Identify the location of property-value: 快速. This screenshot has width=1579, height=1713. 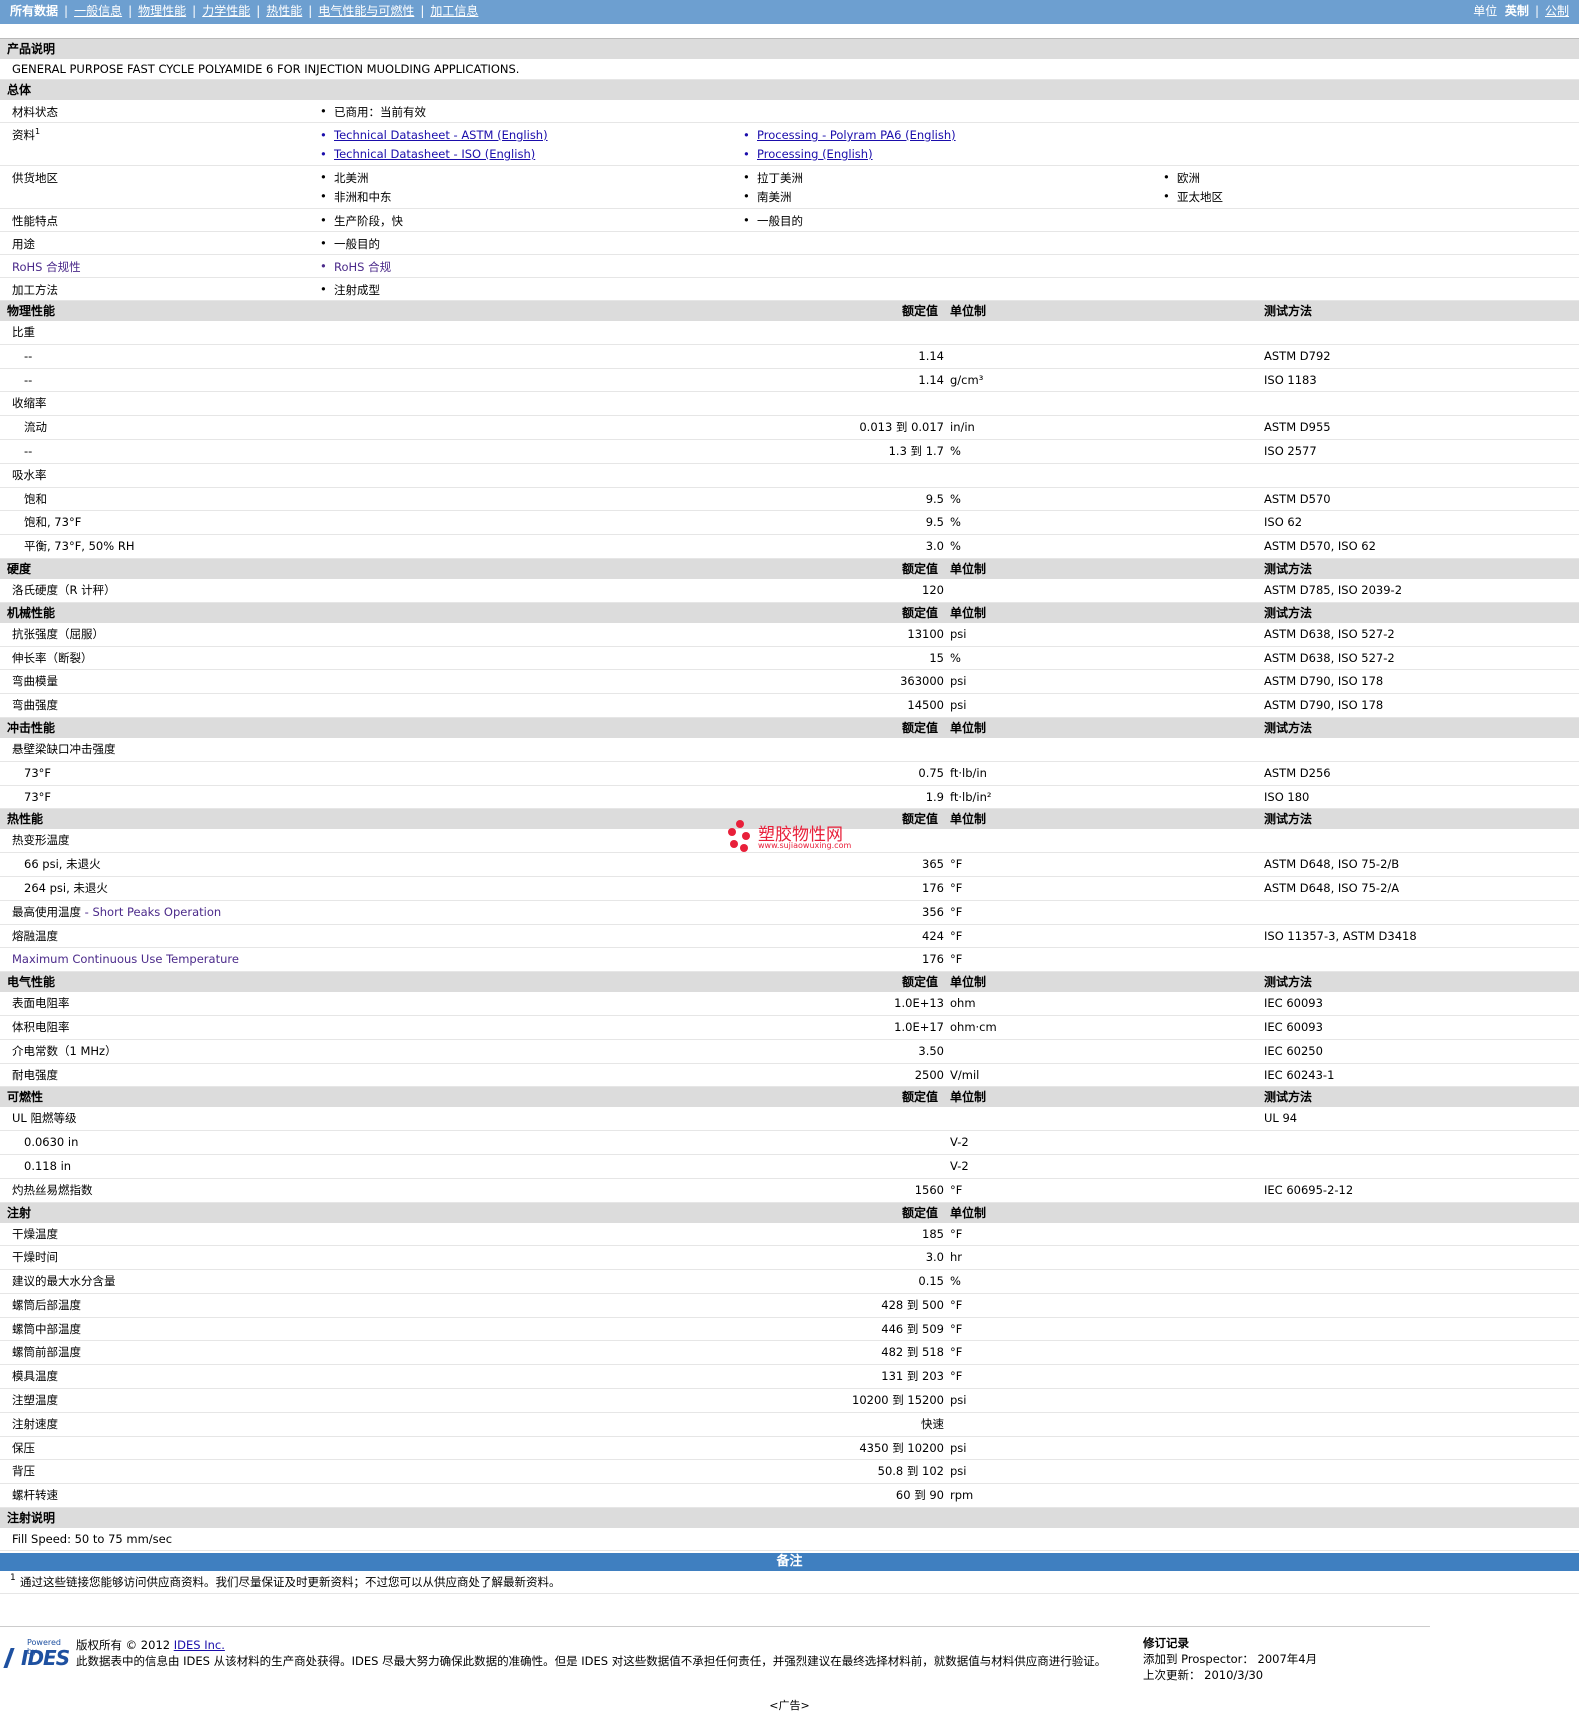
(932, 1423).